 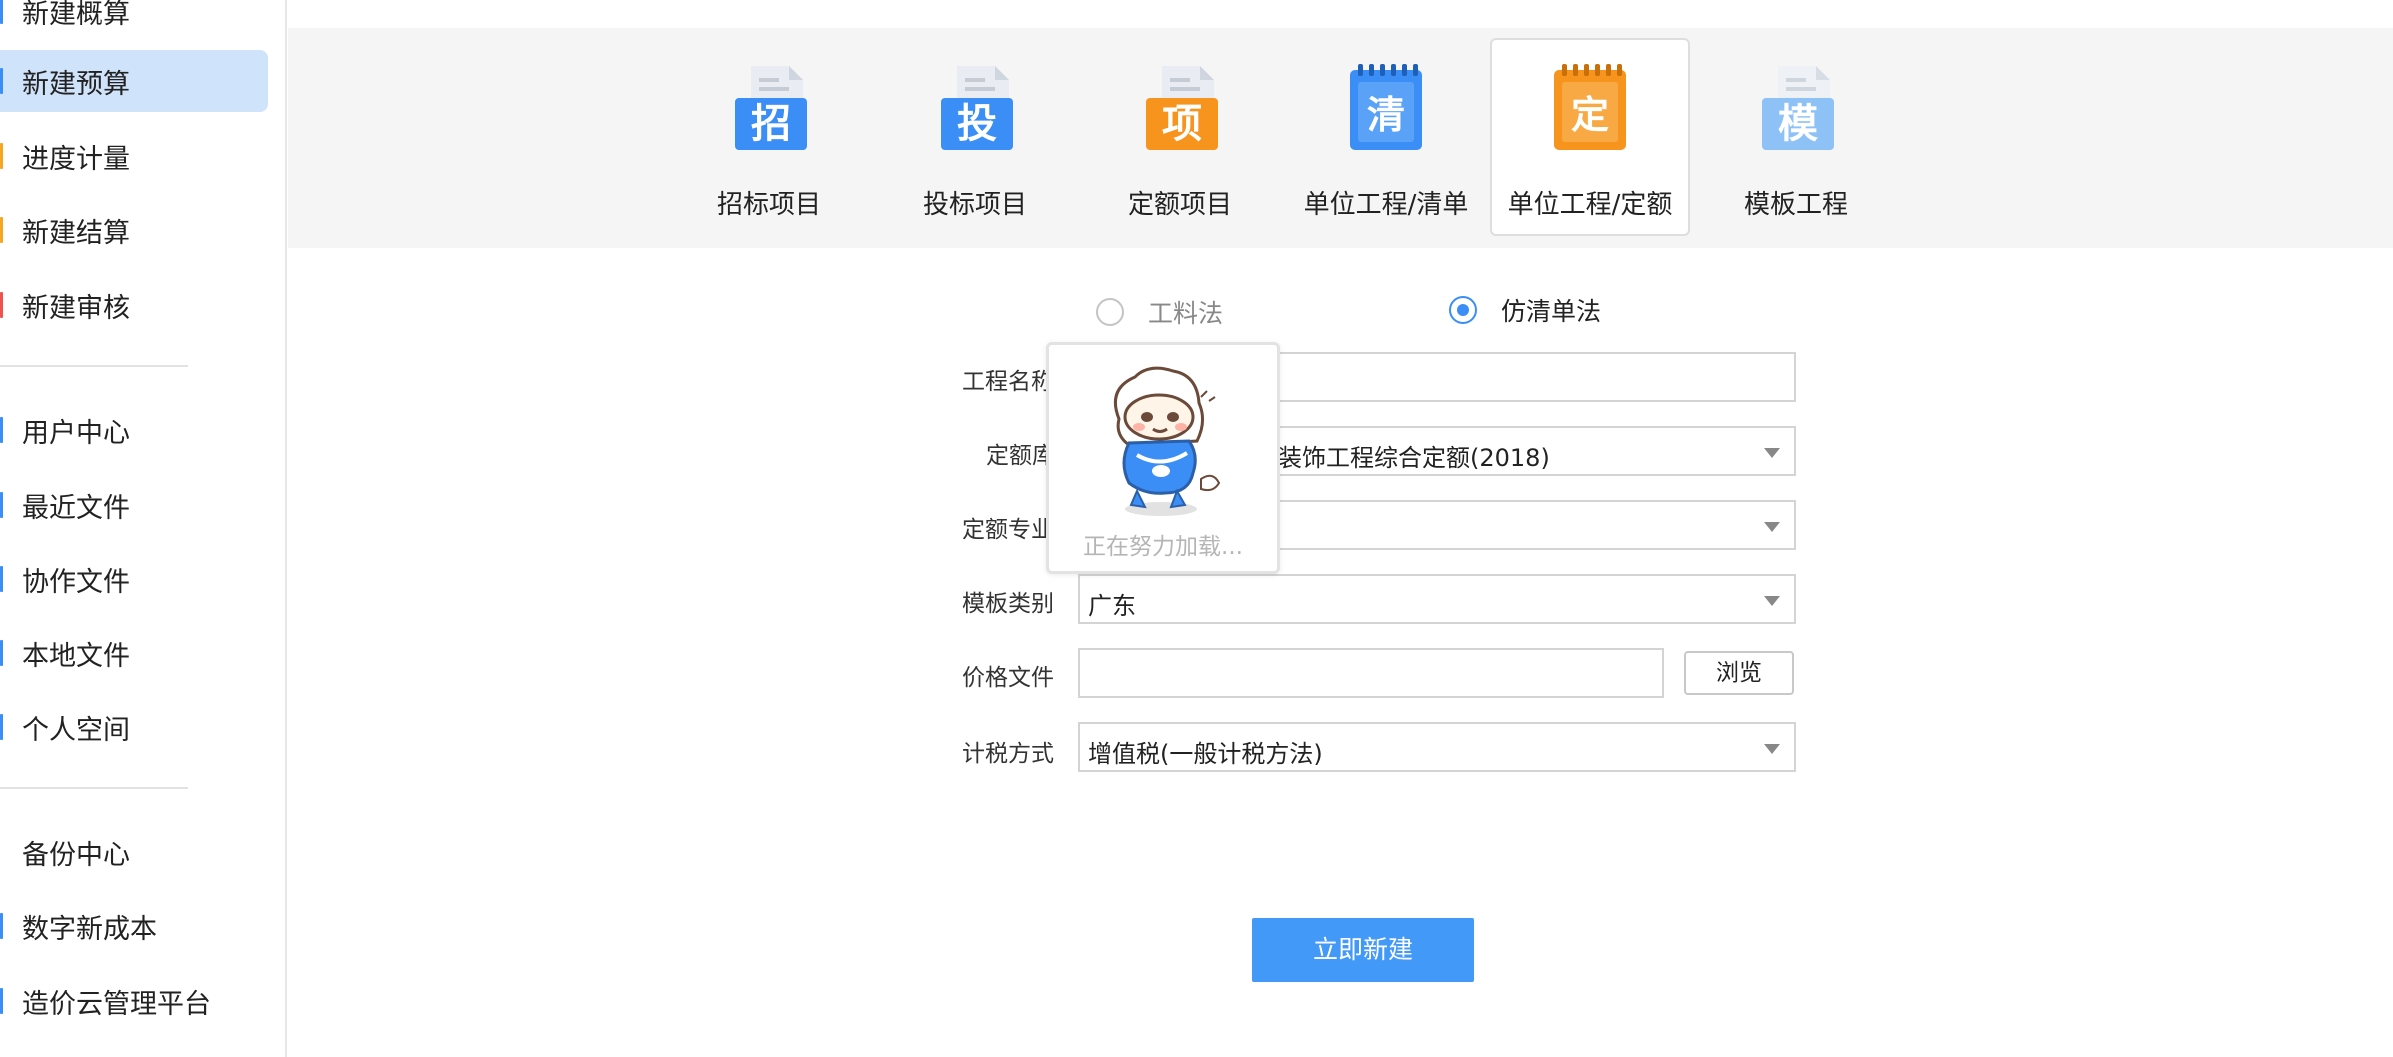 What do you see at coordinates (76, 233) in the screenshot?
I see `sidebar-item-label: 新建结算` at bounding box center [76, 233].